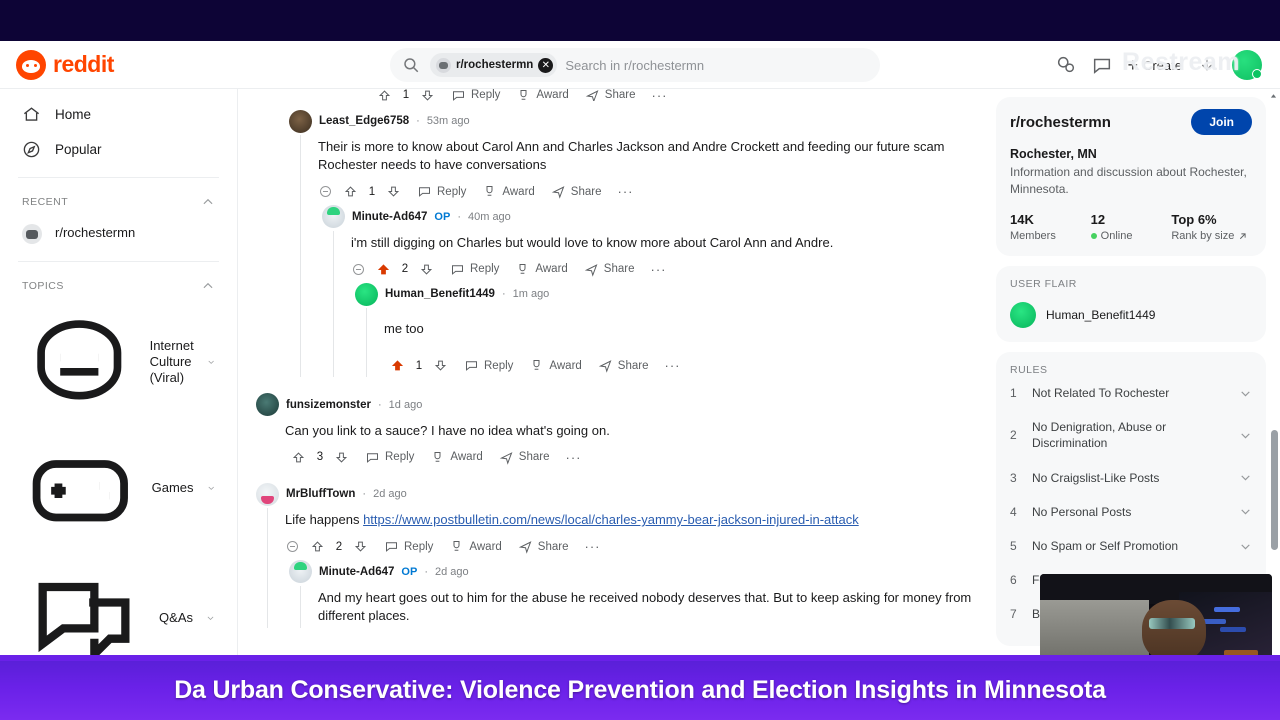 This screenshot has width=1280, height=720. I want to click on search-bar: r/rochestermn ✕ Search in r/rochestermn, so click(635, 65).